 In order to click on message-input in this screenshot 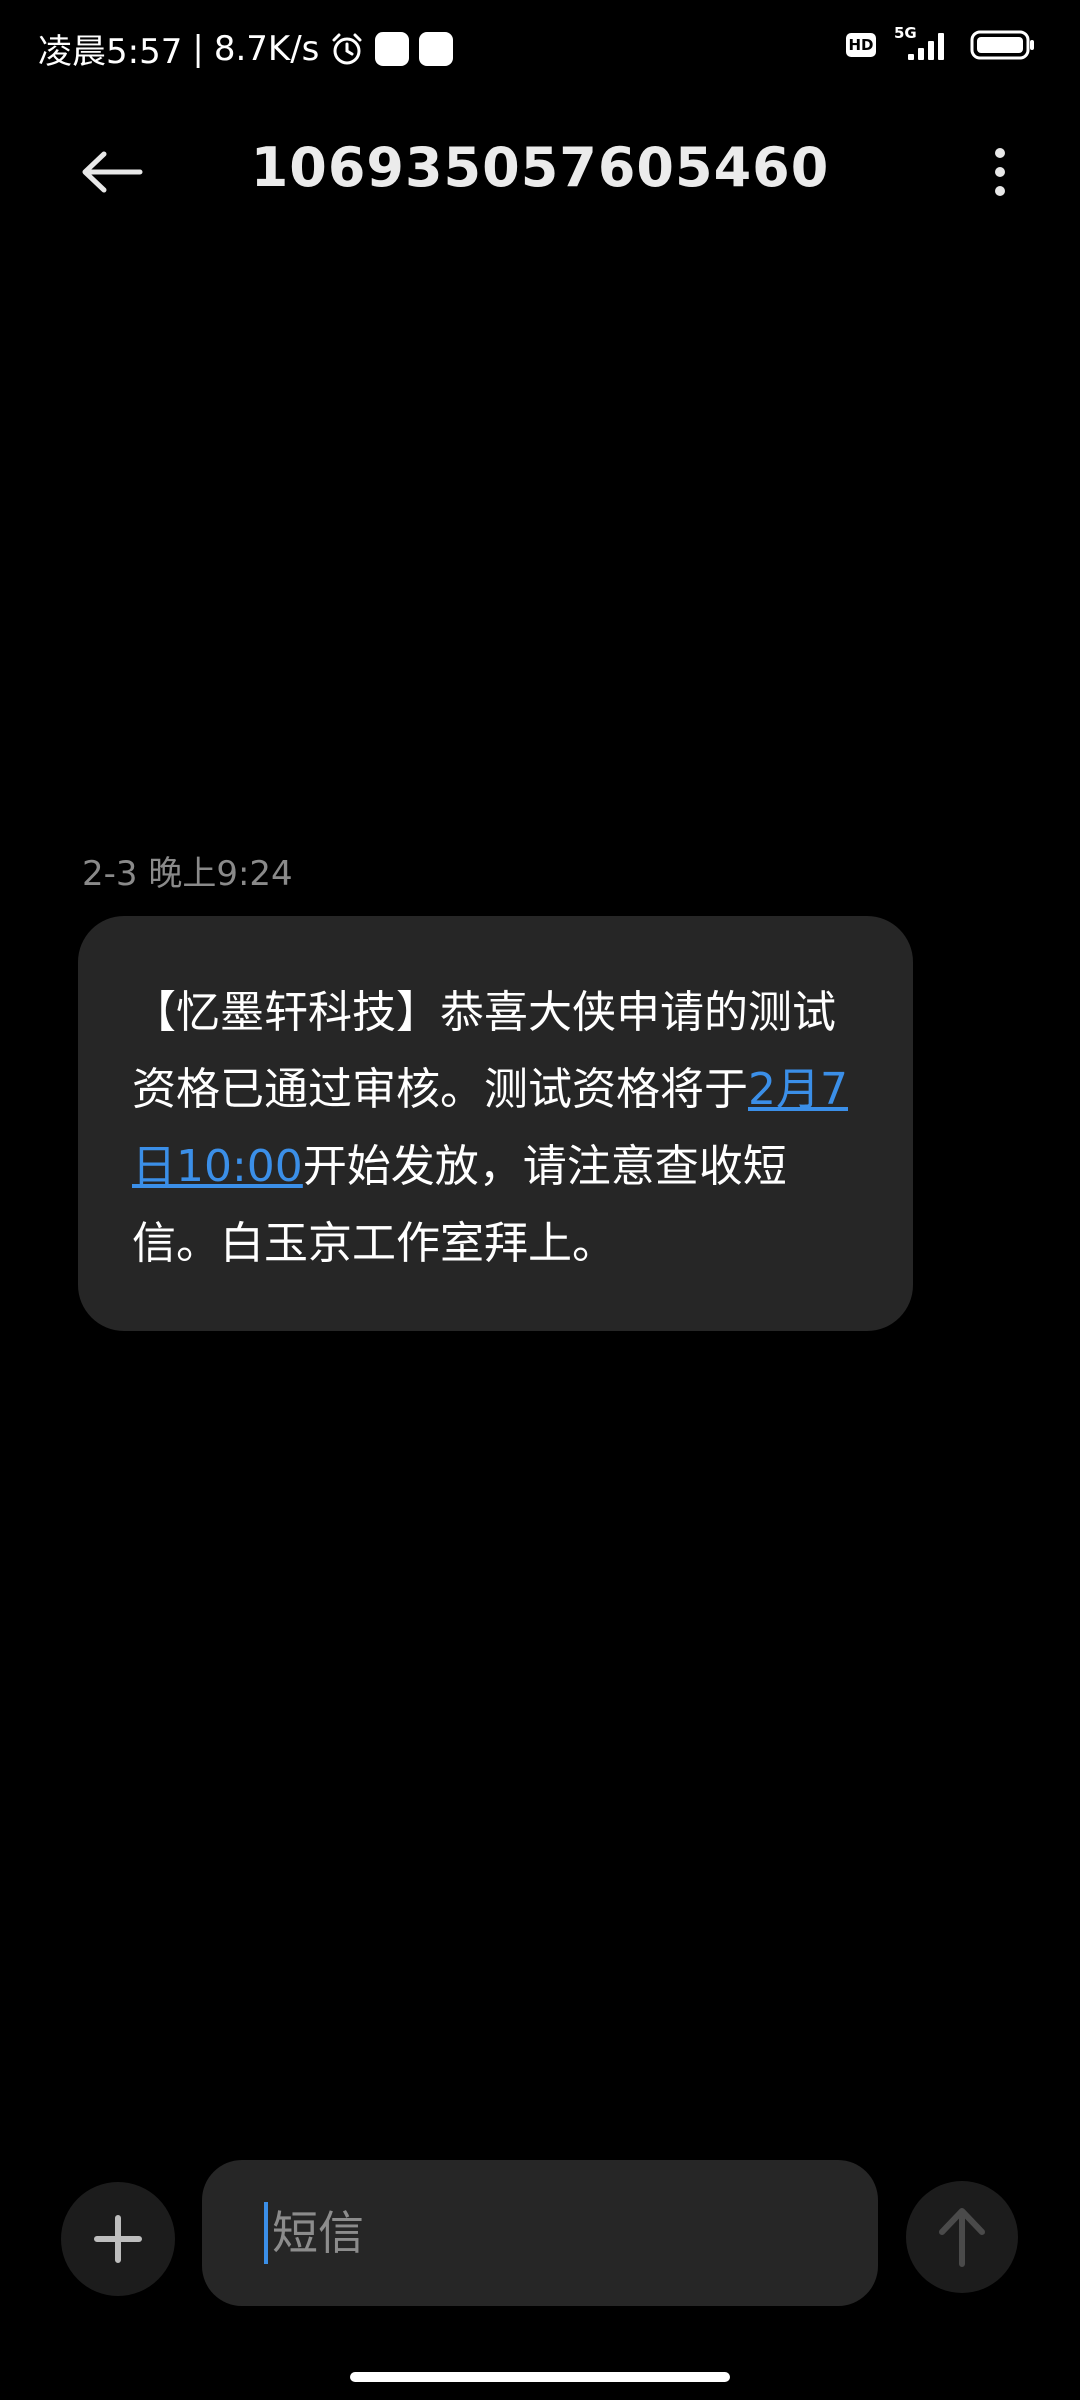, I will do `click(552, 2233)`.